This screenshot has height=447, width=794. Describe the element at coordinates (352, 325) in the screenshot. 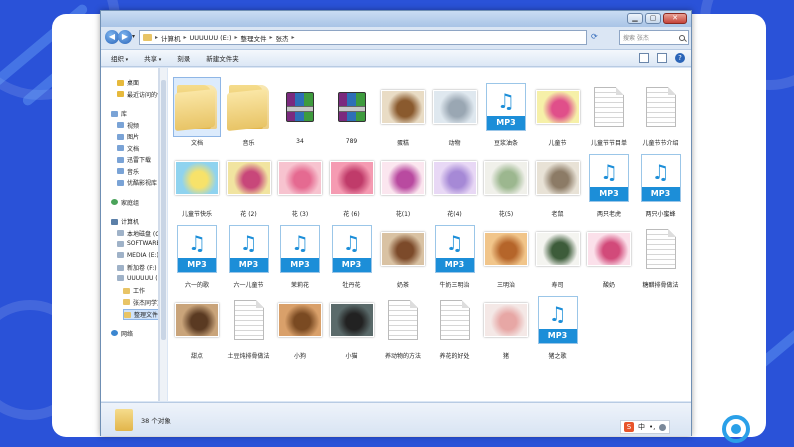

I see `file-item-image: 小猫` at that location.